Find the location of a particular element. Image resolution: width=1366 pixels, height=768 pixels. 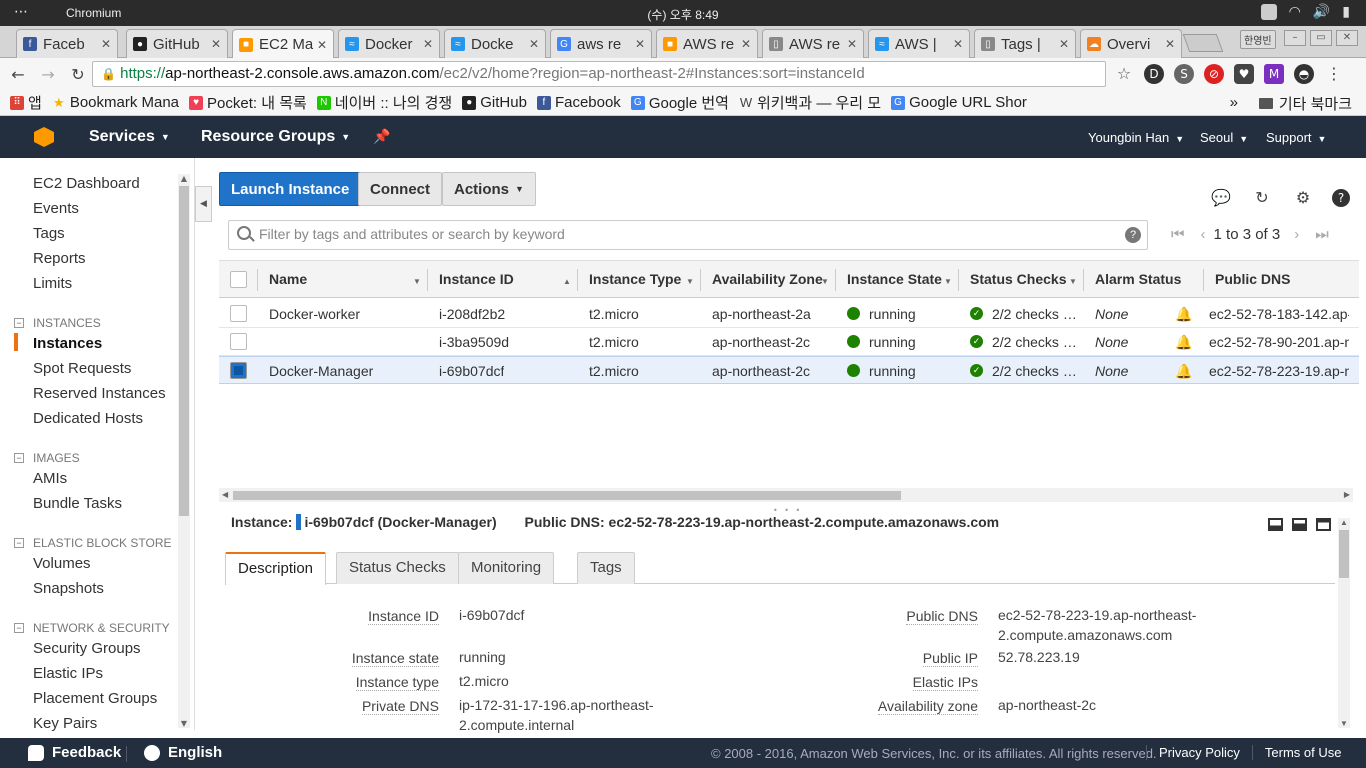

bookmark-star-icon: ☆ is located at coordinates (1124, 74).